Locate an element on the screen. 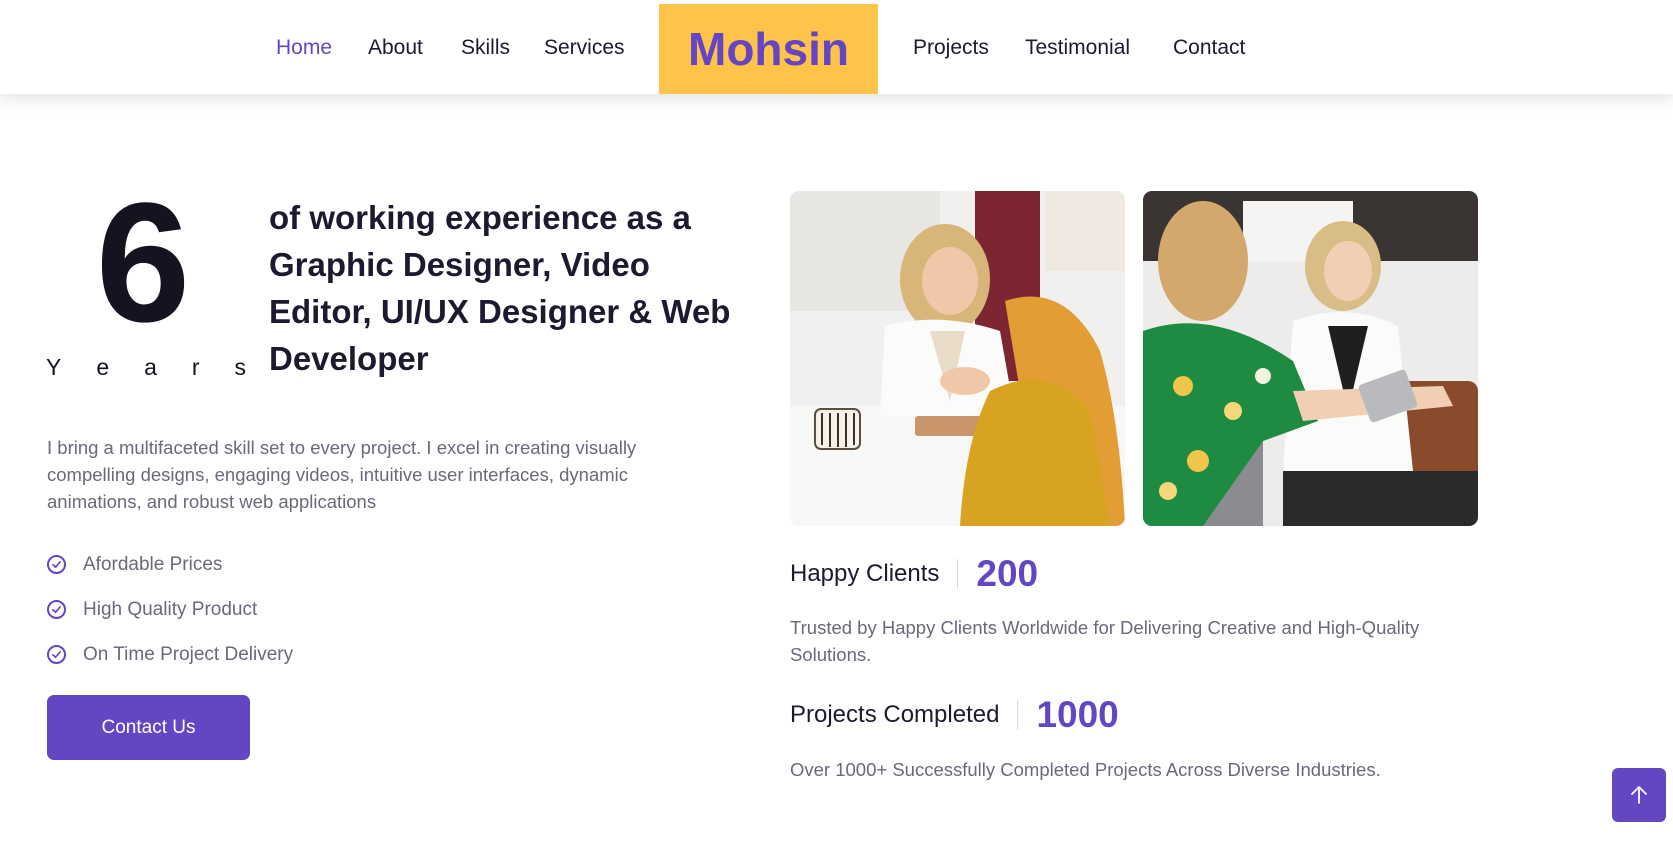 Image resolution: width=1673 pixels, height=846 pixels. nav-about: About is located at coordinates (395, 48).